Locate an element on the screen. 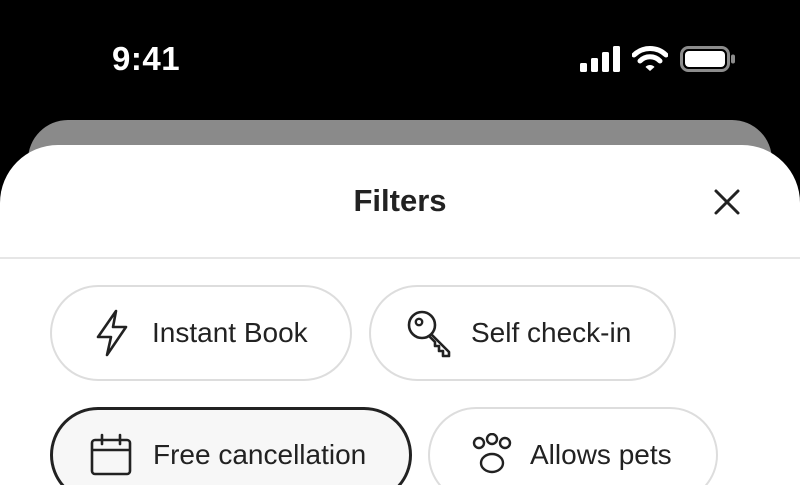 Image resolution: width=800 pixels, height=485 pixels. self-check-in-label: Self check-in is located at coordinates (551, 332).